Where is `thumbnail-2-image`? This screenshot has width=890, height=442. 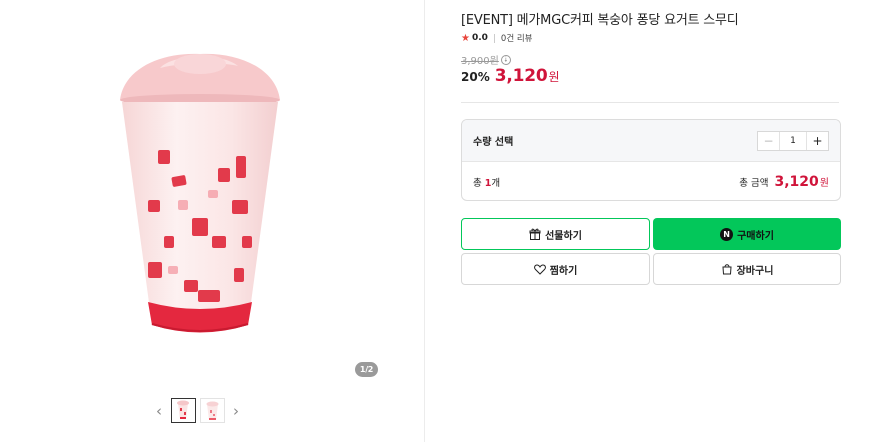
thumbnail-2-image is located at coordinates (212, 410).